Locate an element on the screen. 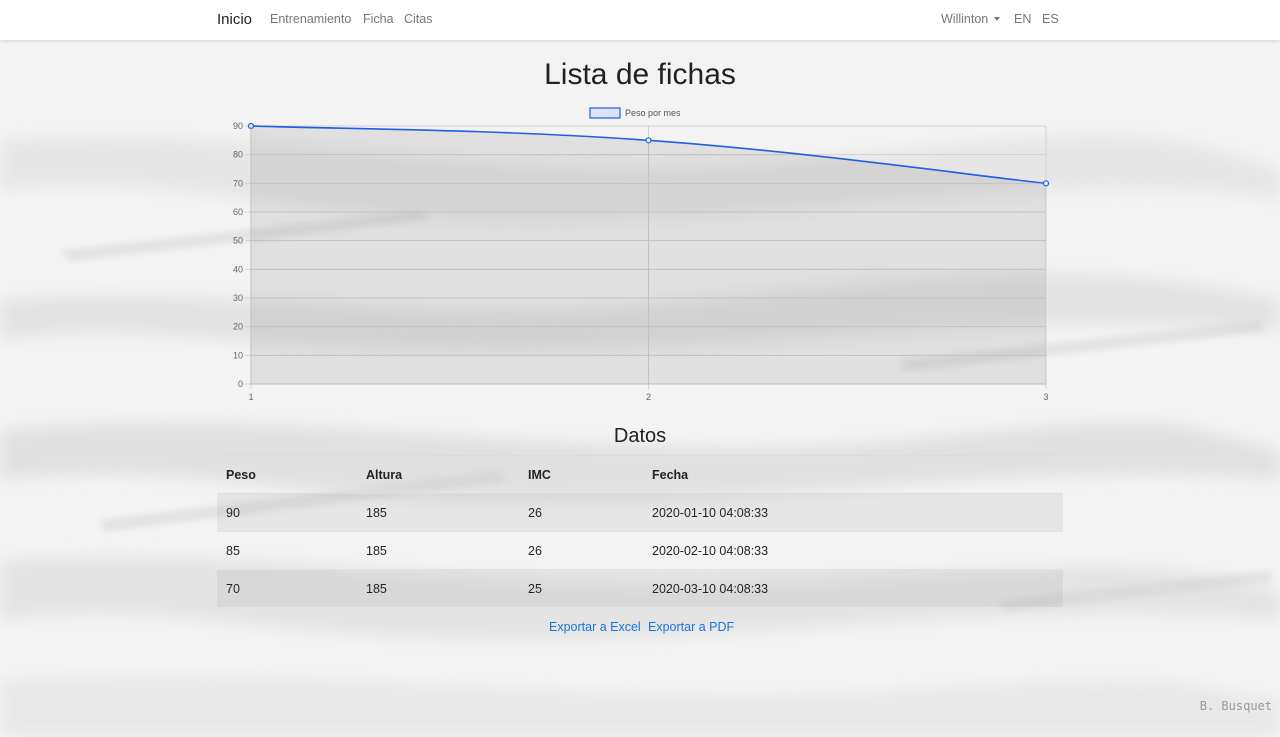 This screenshot has height=737, width=1280. export-excel-link: Exportar a Excel is located at coordinates (595, 627).